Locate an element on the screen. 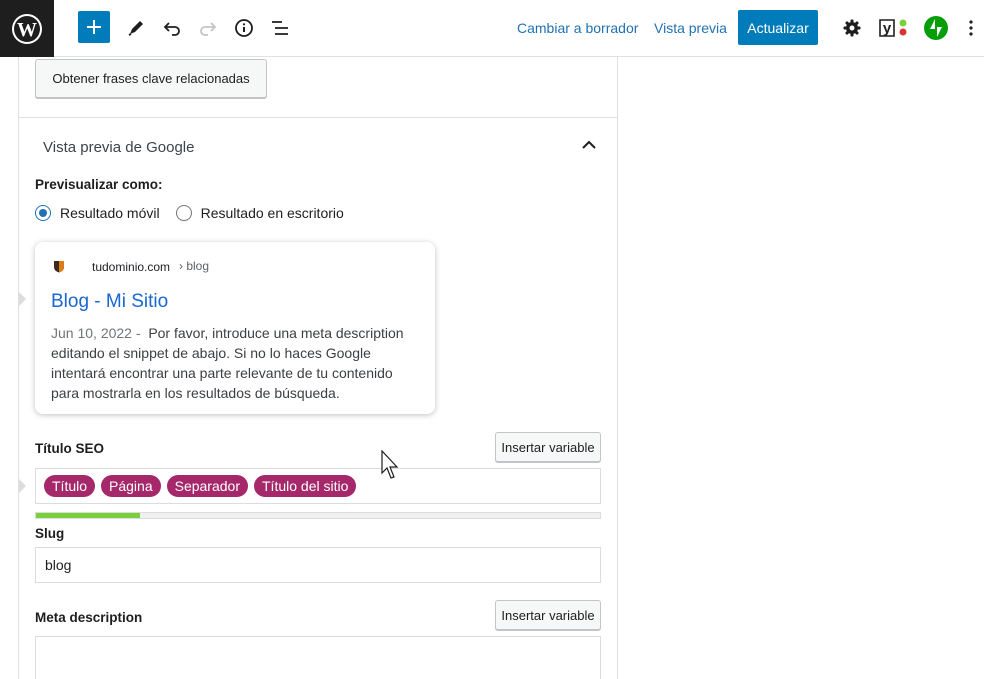 The width and height of the screenshot is (984, 679). seo-title-progress-fill is located at coordinates (88, 515).